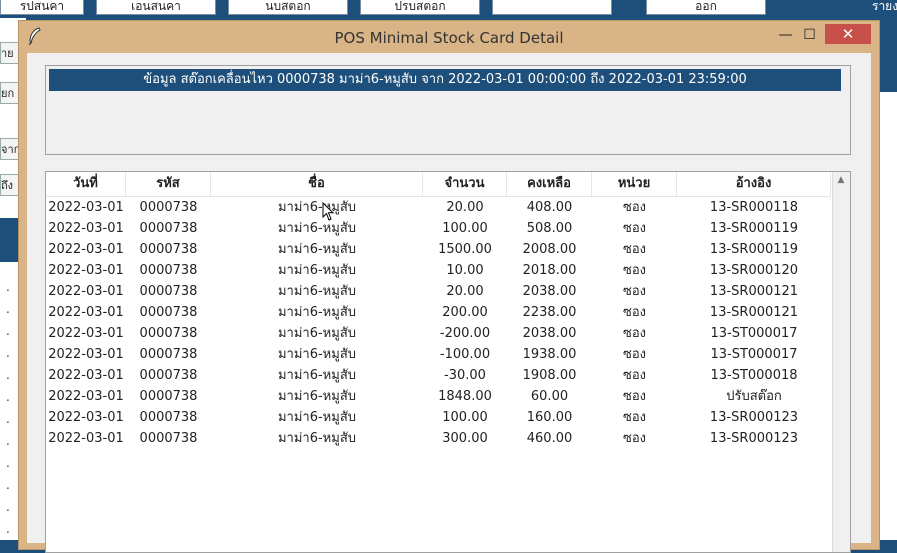  Describe the element at coordinates (785, 35) in the screenshot. I see `minimize-button: —` at that location.